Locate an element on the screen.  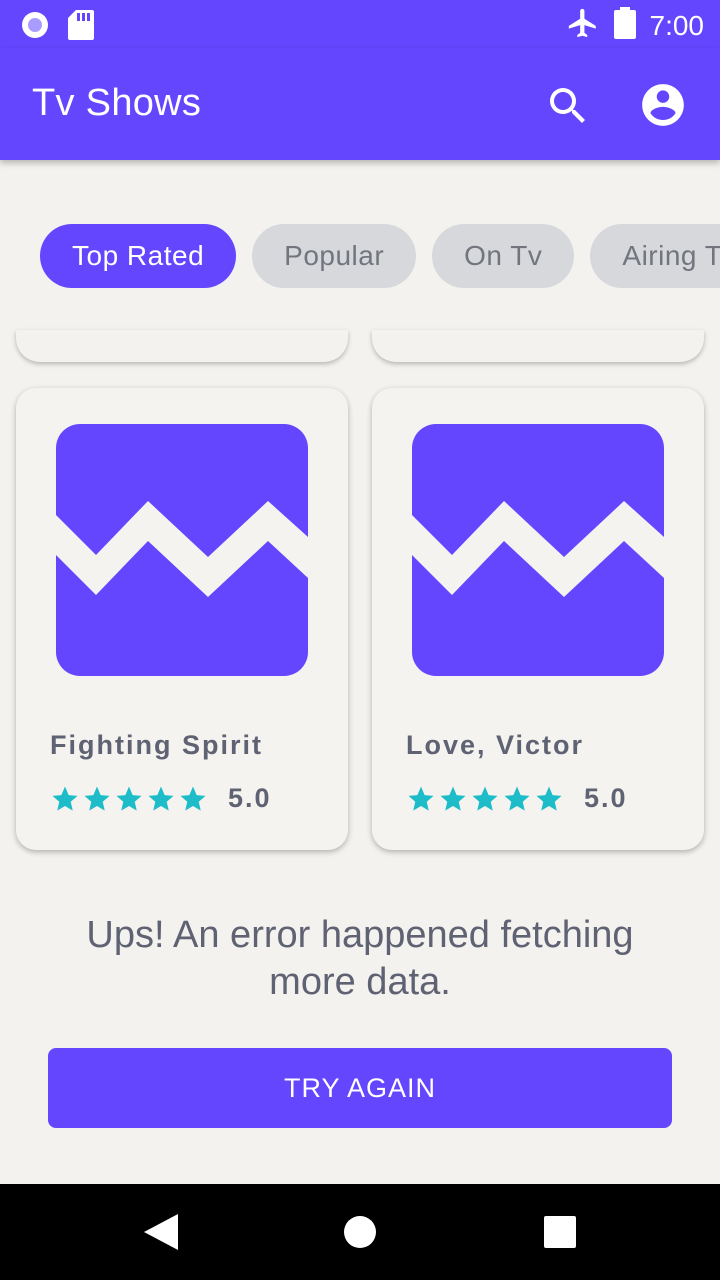
home-icon is located at coordinates (360, 1232).